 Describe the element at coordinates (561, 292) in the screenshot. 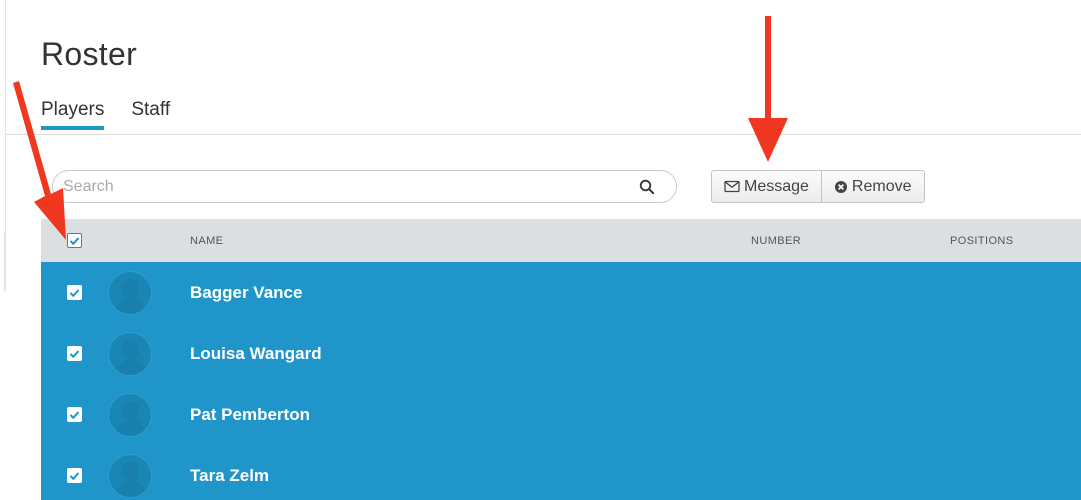

I see `table-row: Bagger Vance` at that location.